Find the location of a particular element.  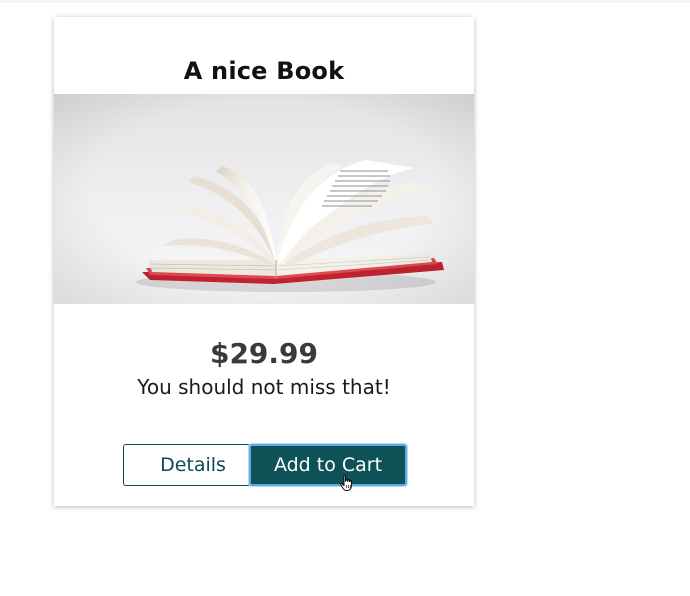

details-button: Details is located at coordinates (193, 465).